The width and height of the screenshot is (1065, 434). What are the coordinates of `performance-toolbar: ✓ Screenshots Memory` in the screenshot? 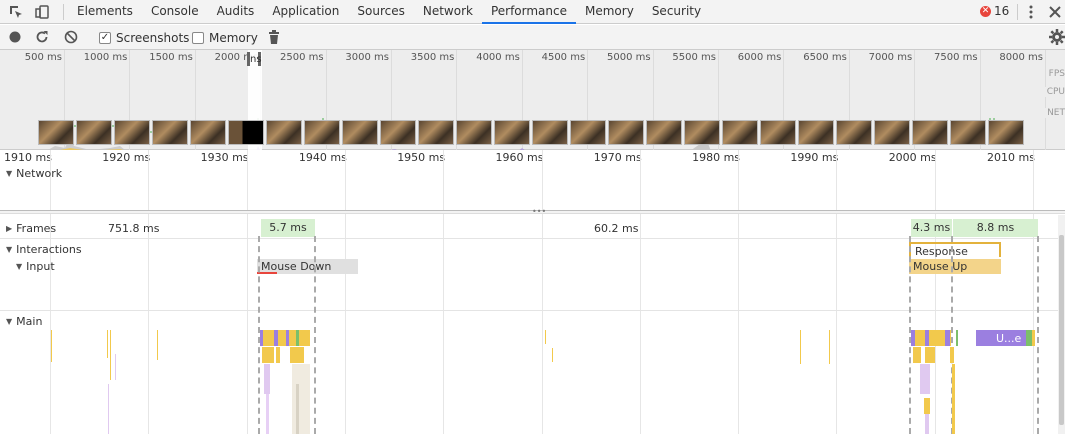 It's located at (532, 37).